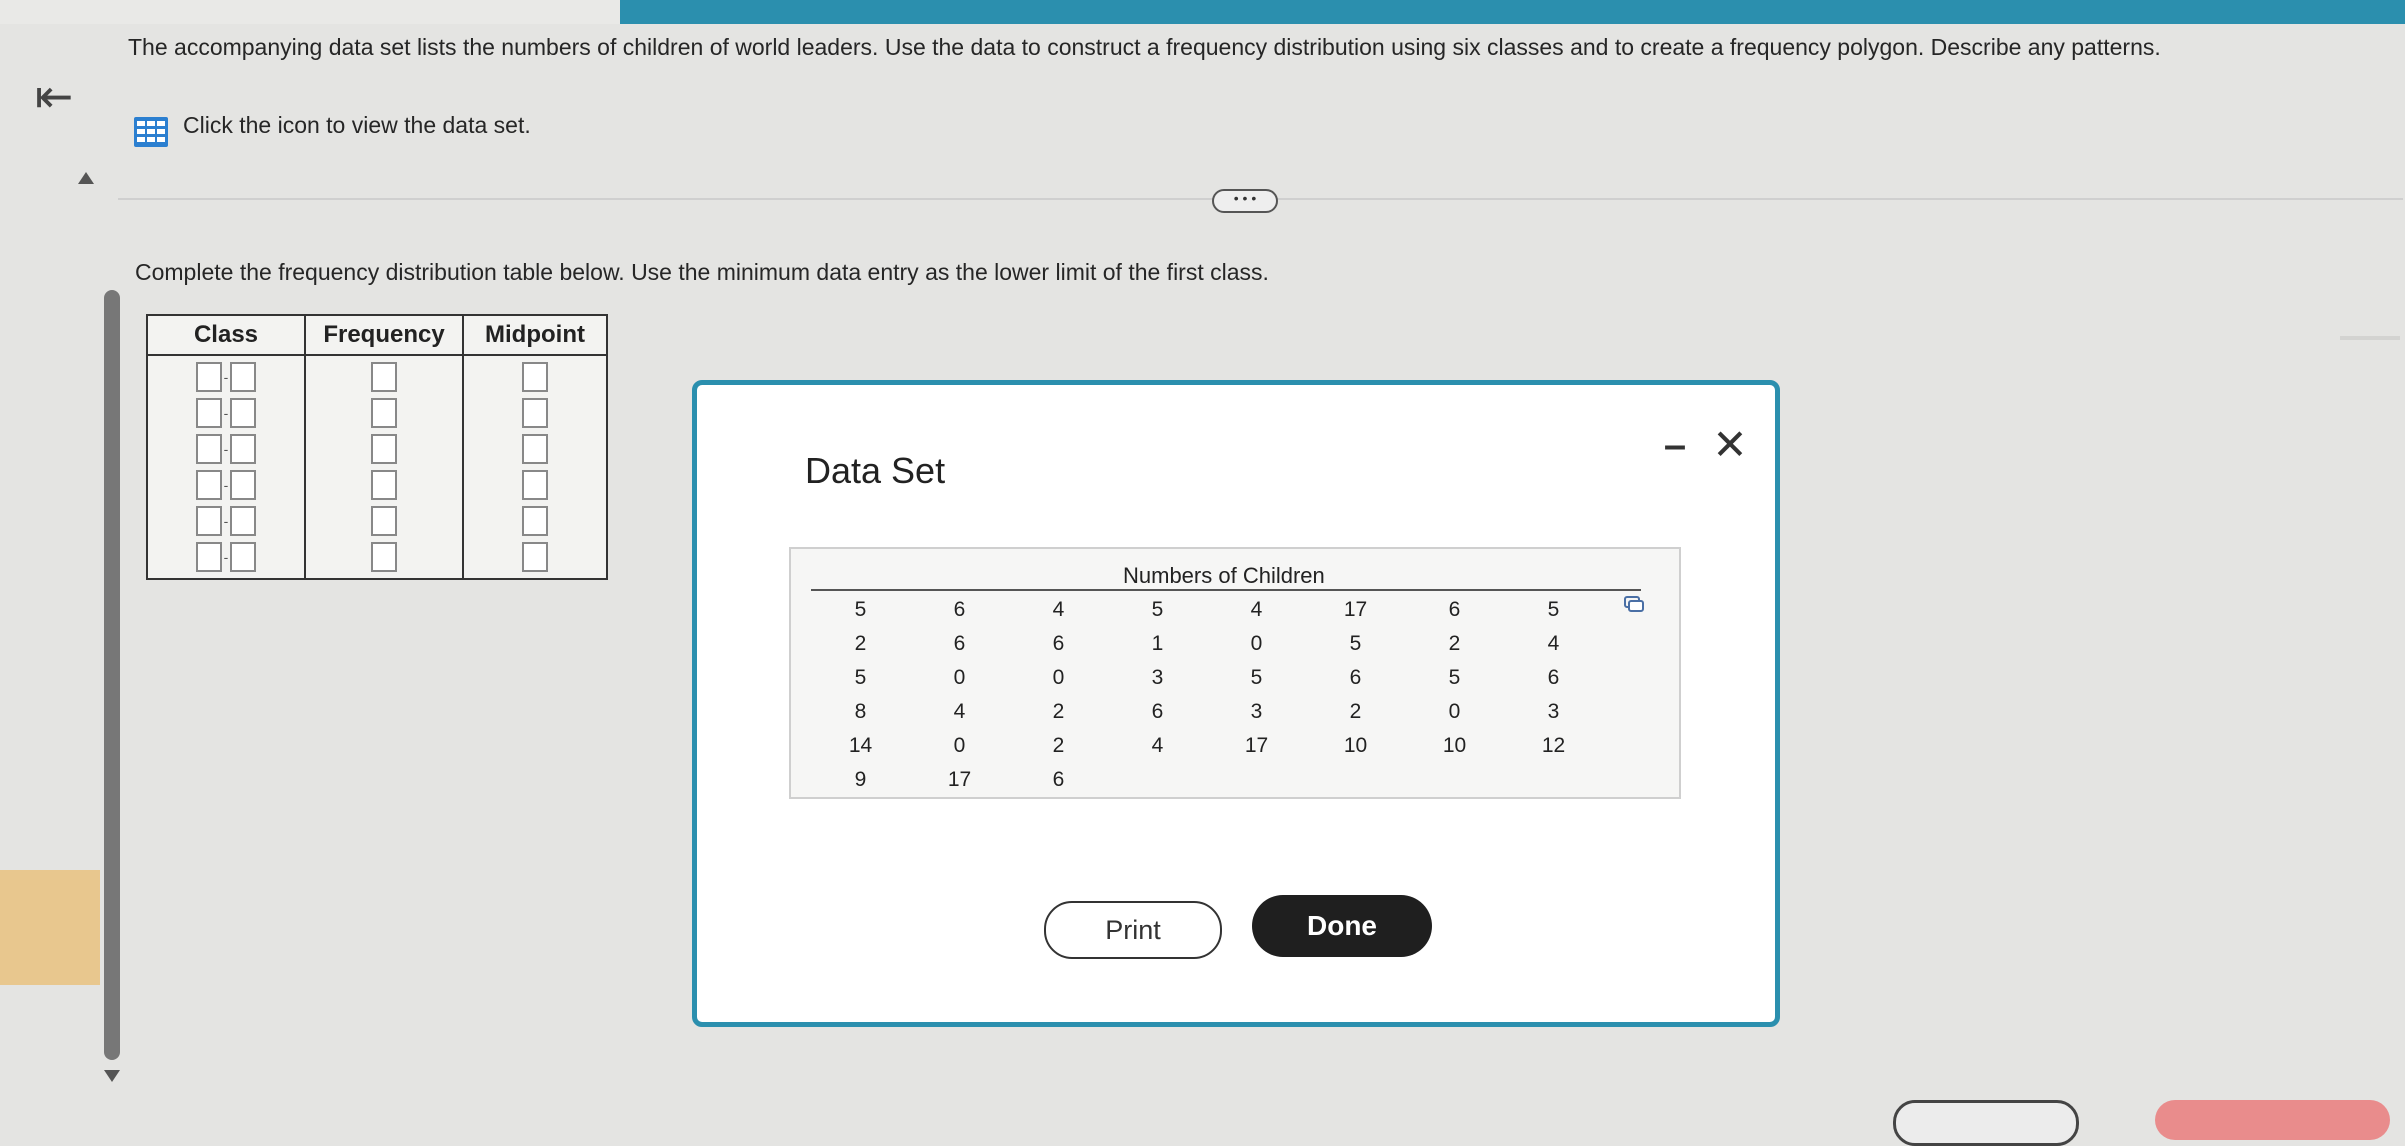  What do you see at coordinates (86, 178) in the screenshot?
I see `scroll-up-arrow-icon` at bounding box center [86, 178].